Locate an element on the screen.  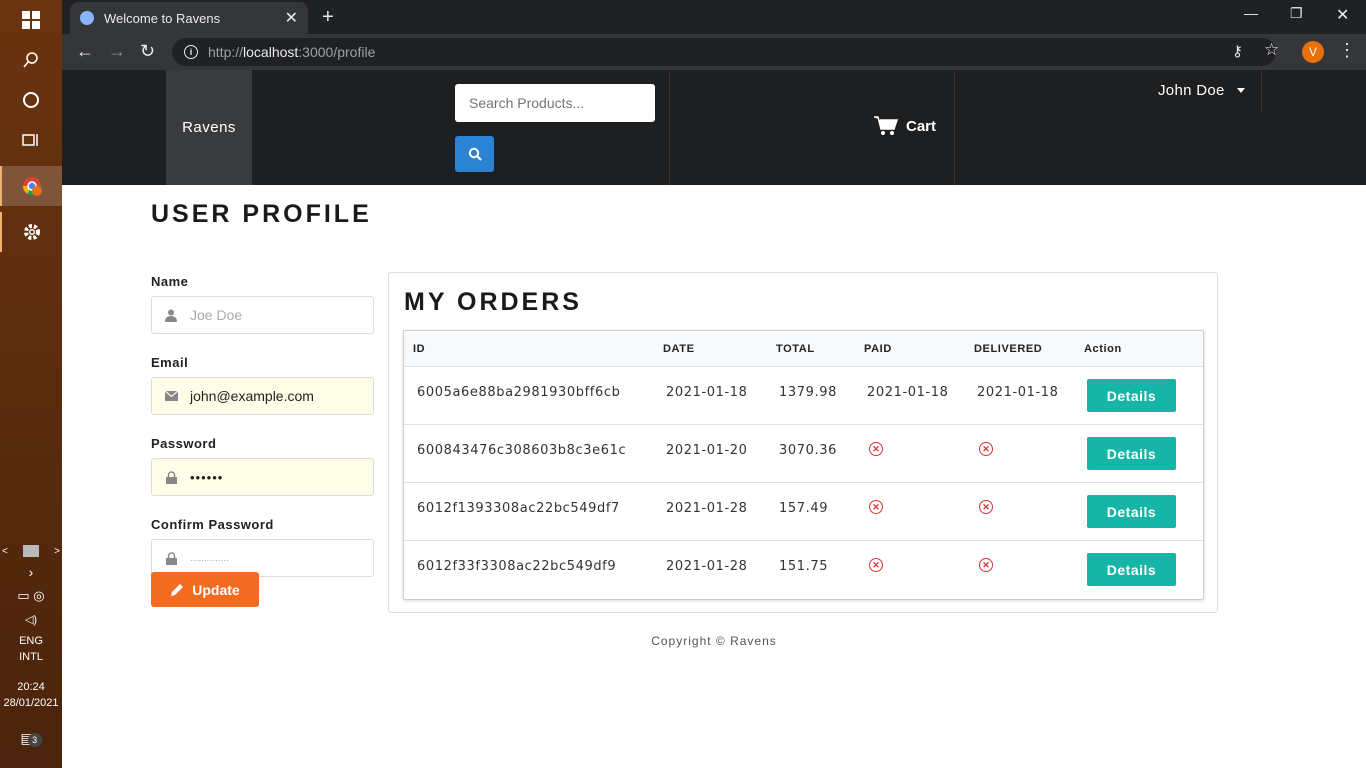
back-arrow-icon: ← is located at coordinates (85, 51).